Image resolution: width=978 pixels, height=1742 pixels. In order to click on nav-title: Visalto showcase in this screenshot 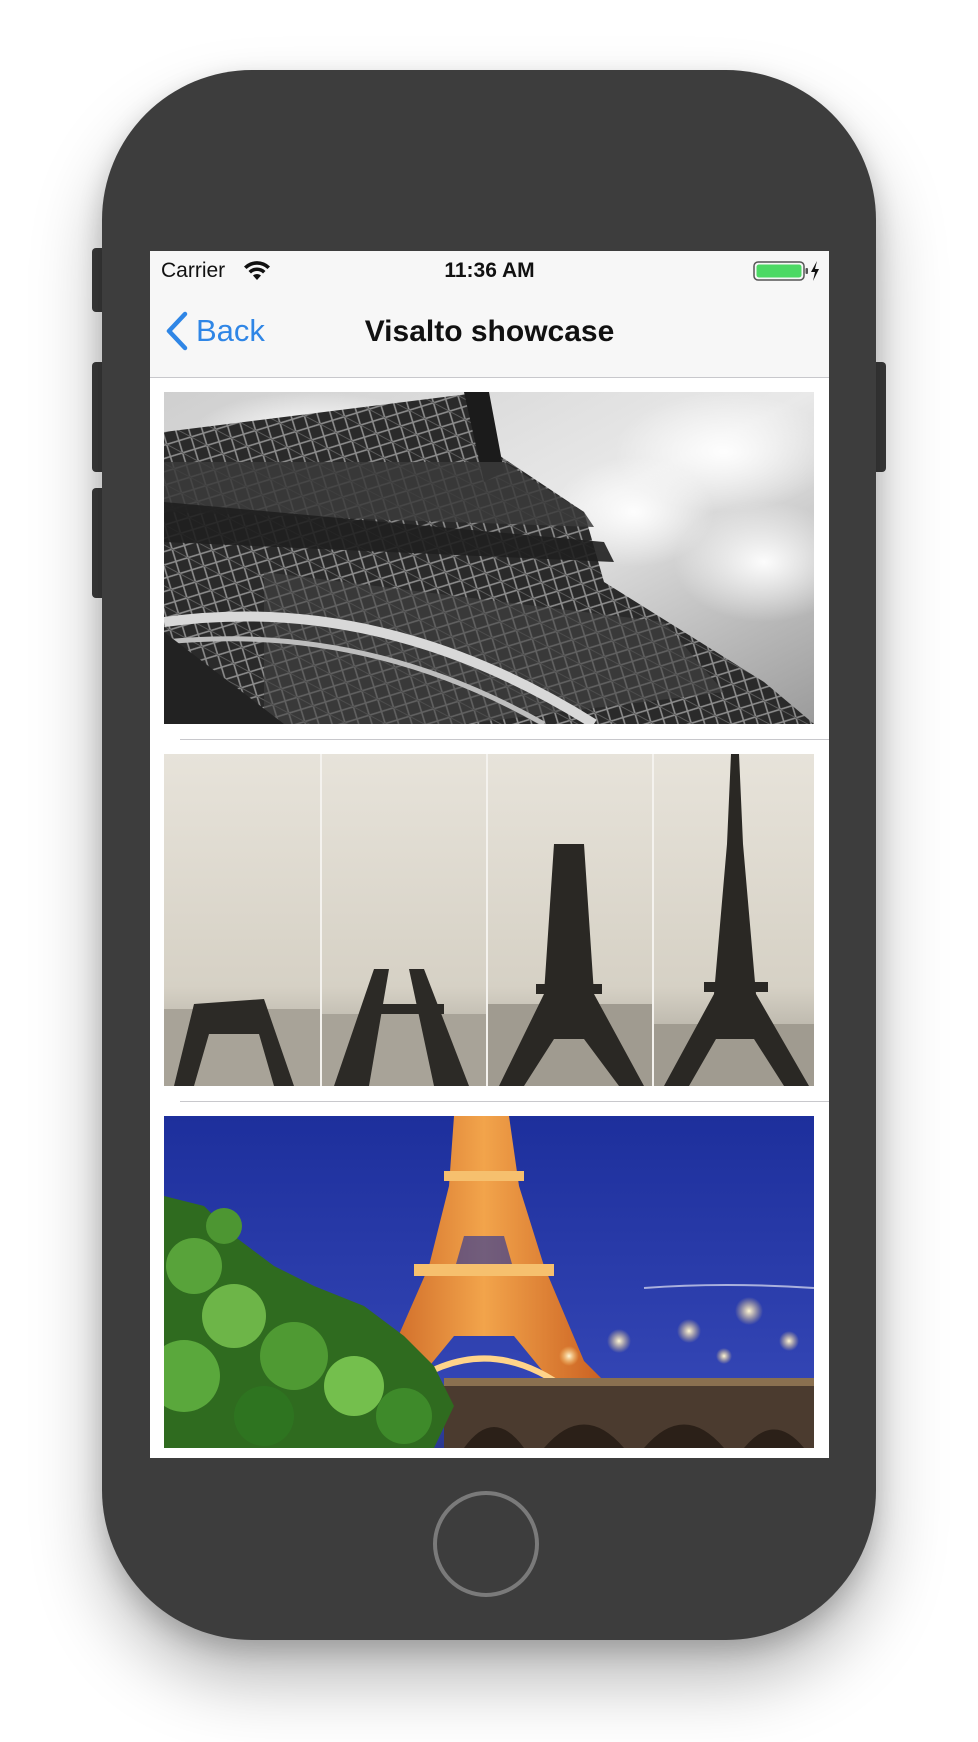, I will do `click(489, 331)`.